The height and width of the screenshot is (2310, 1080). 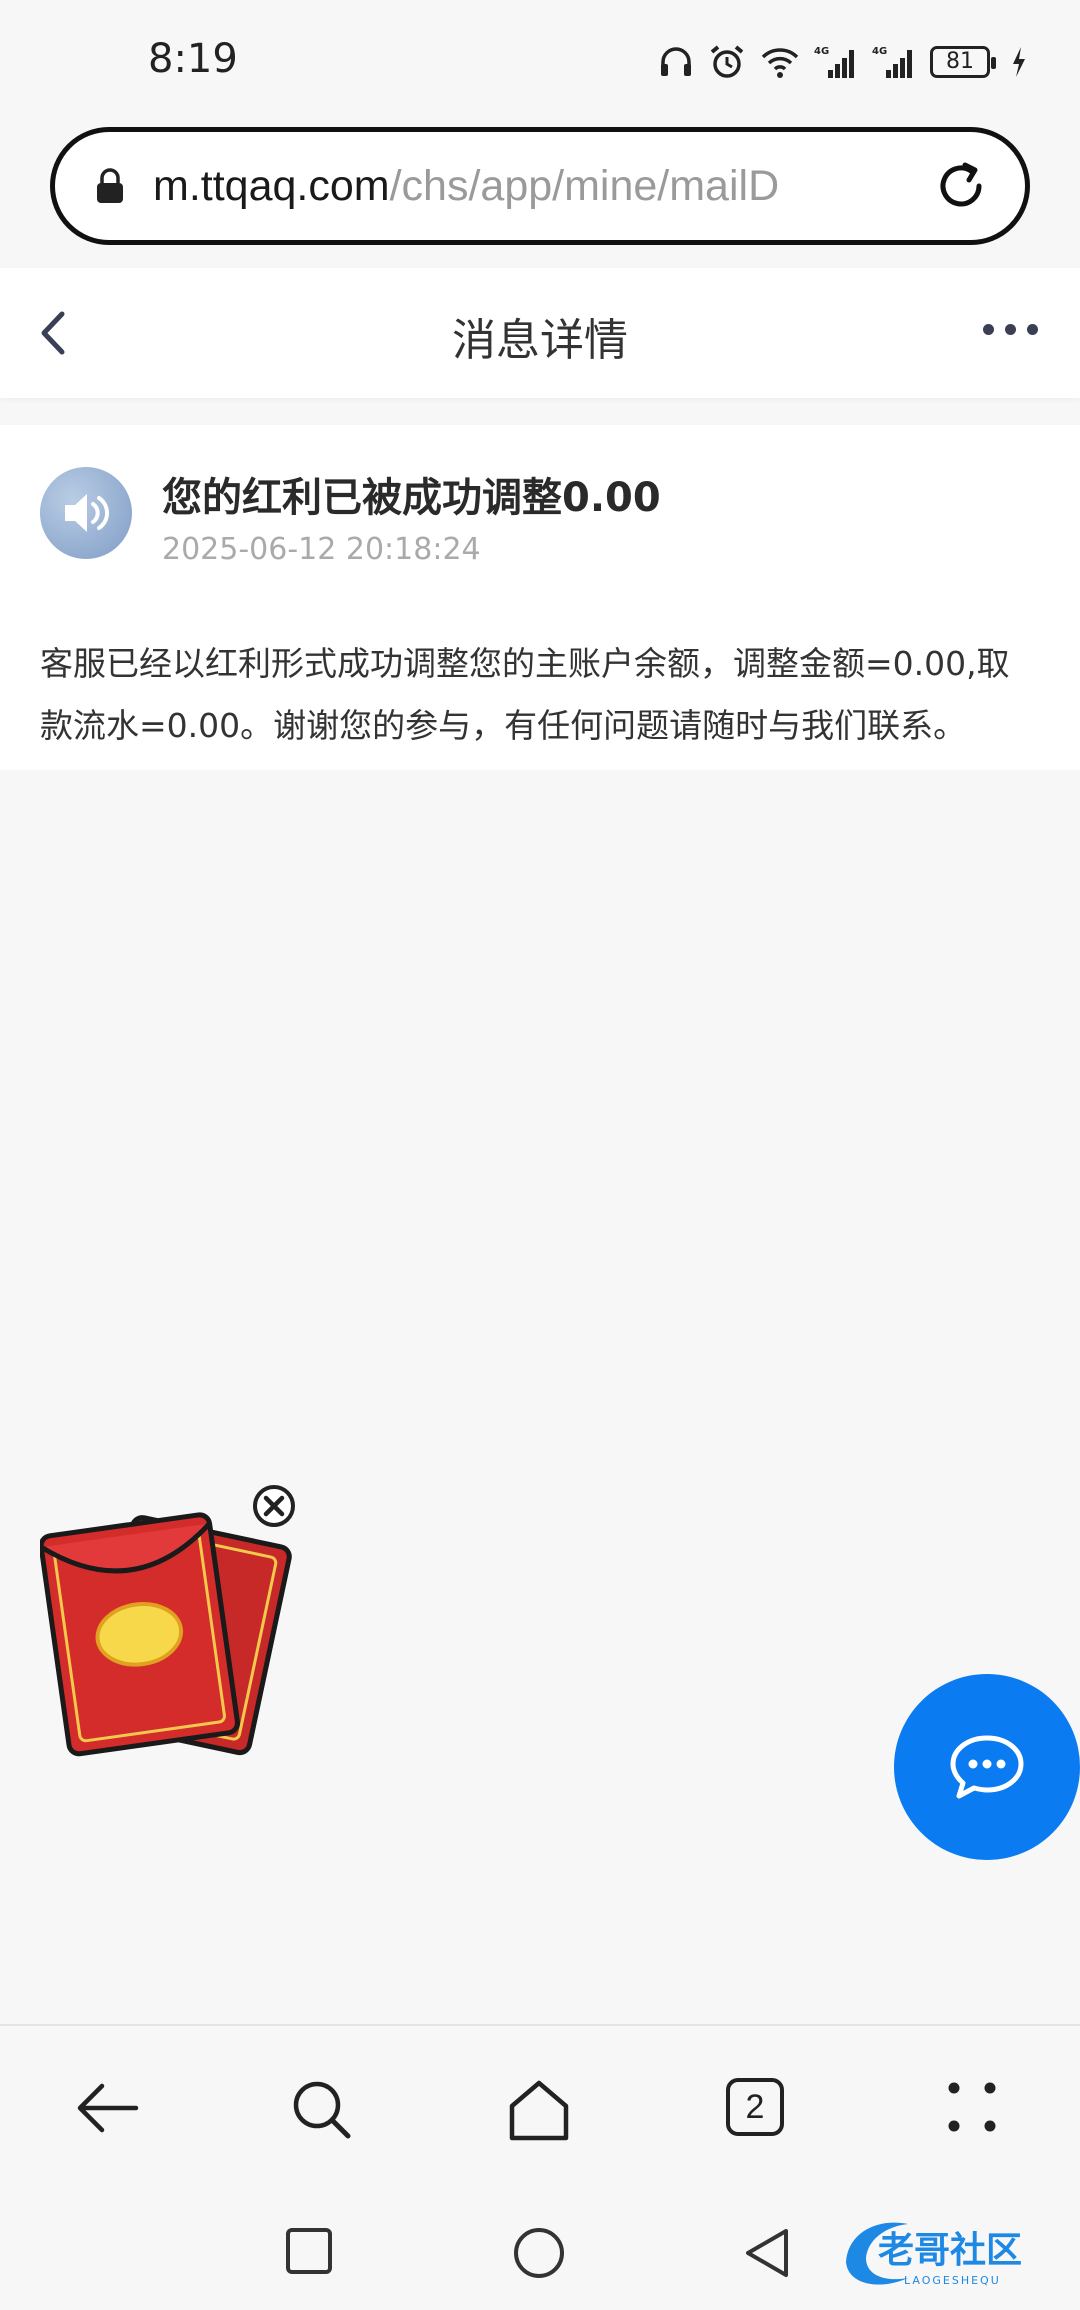 What do you see at coordinates (1019, 62) in the screenshot?
I see `charging-icon` at bounding box center [1019, 62].